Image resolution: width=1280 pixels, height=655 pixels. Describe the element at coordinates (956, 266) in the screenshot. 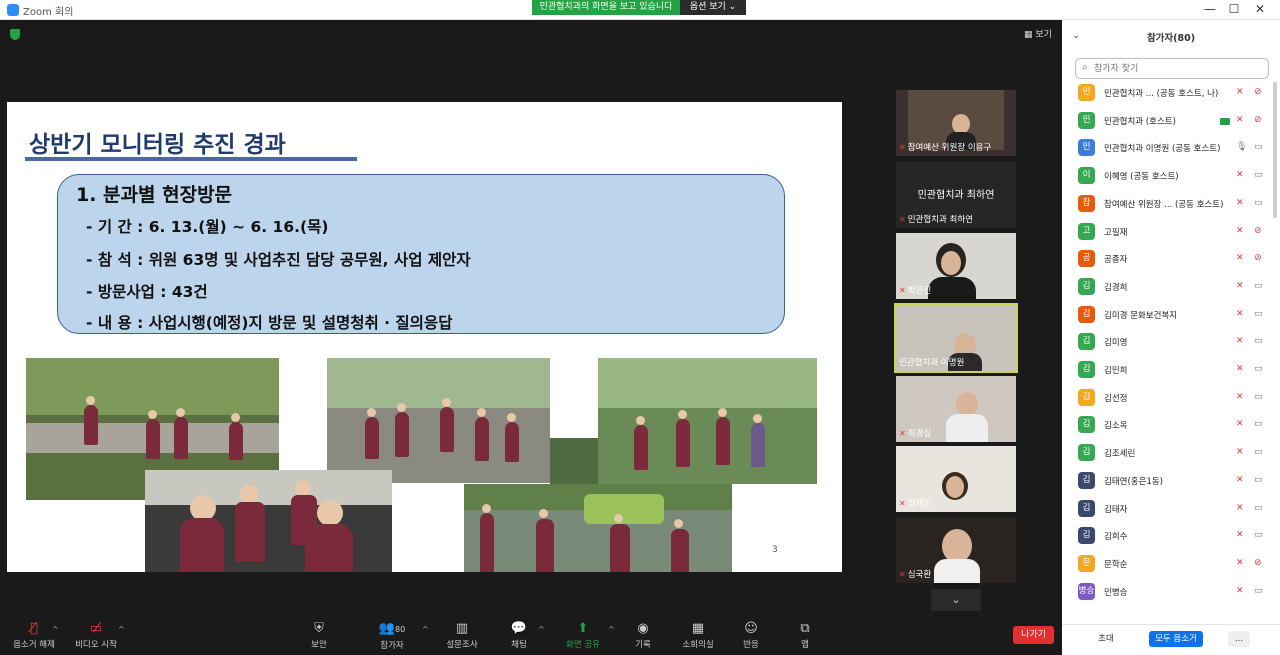

I see `video-tile: ✕ 박은진` at that location.